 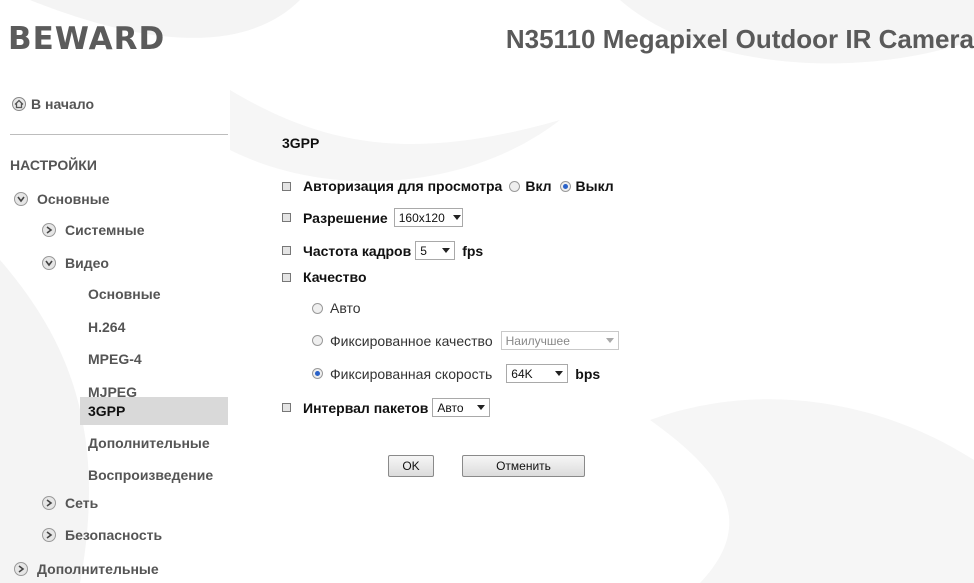 What do you see at coordinates (357, 250) in the screenshot?
I see `framerate-label: Частота кадров` at bounding box center [357, 250].